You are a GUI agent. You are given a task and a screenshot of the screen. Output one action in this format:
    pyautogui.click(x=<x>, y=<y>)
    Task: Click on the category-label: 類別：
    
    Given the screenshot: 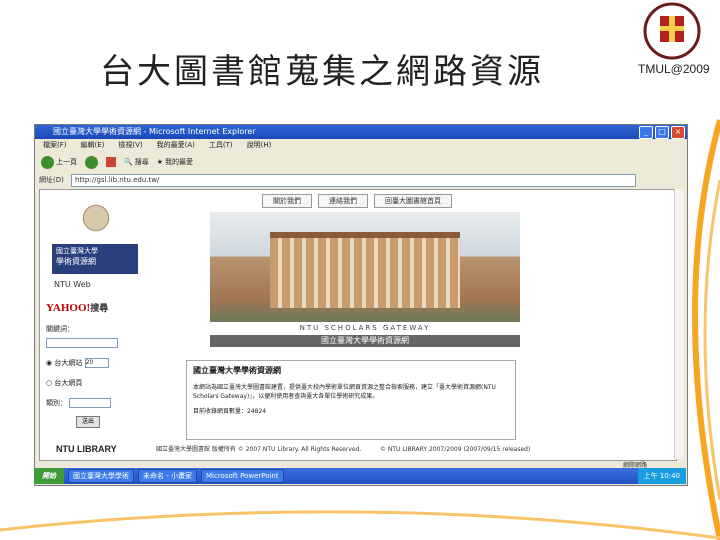 What is the action you would take?
    pyautogui.click(x=56, y=403)
    